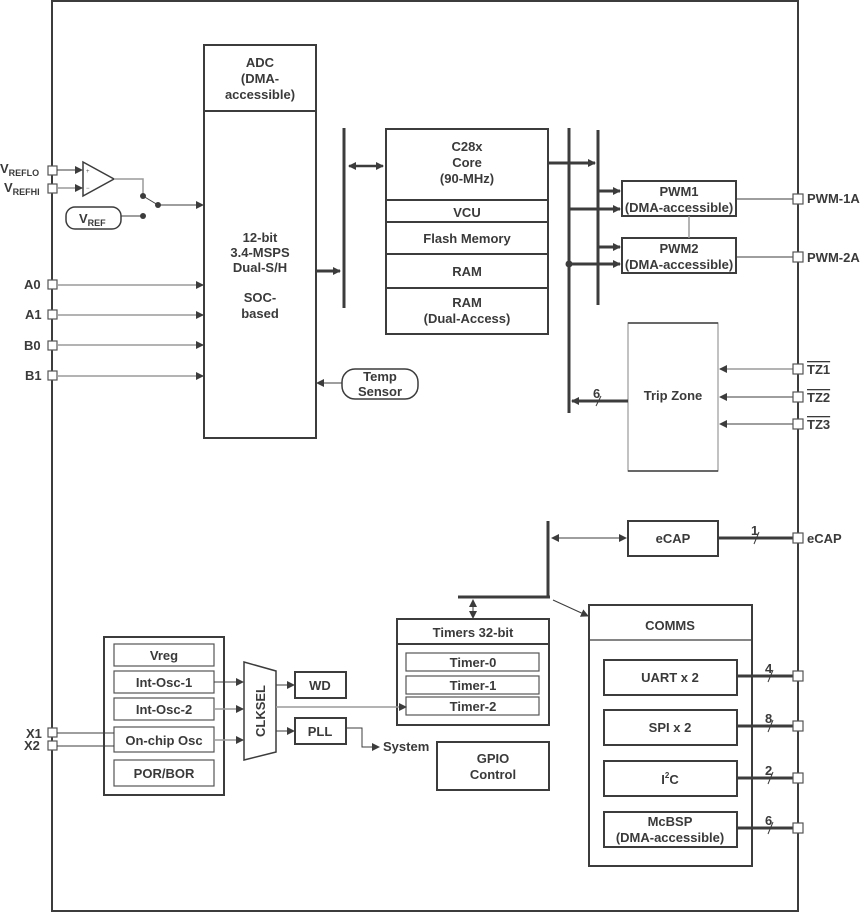 This screenshot has width=864, height=913. I want to click on gpio-line2: Control, so click(493, 774).